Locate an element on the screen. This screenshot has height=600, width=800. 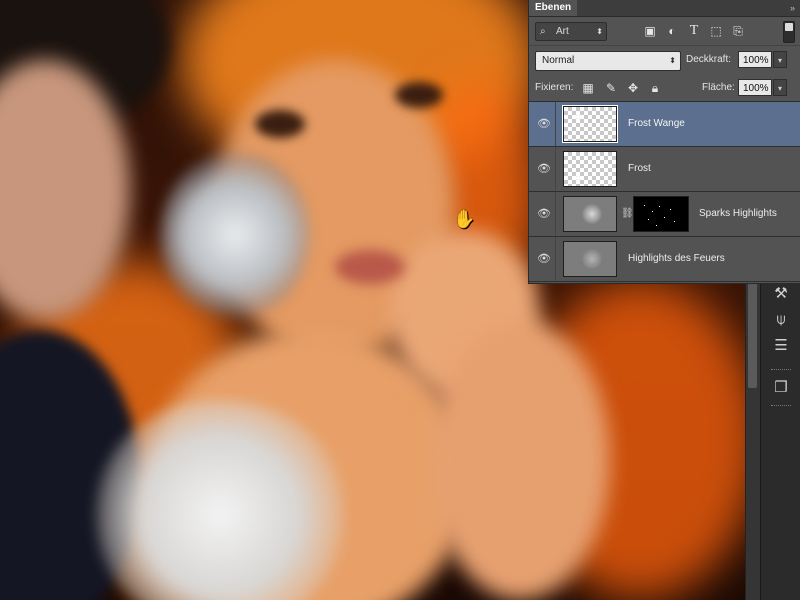
vertical-scrollbar is located at coordinates (752, 441).